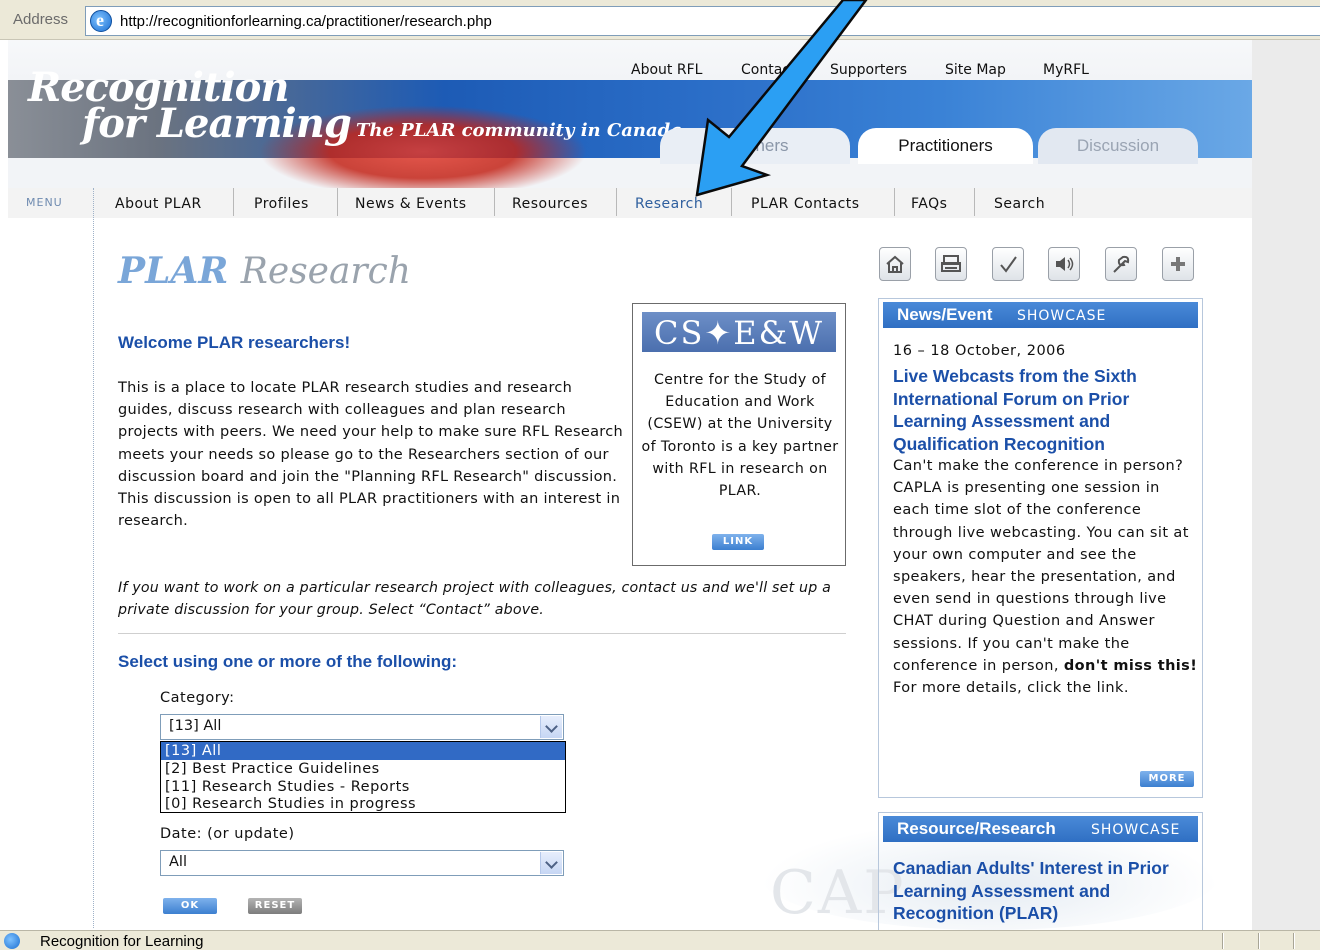 This screenshot has width=1320, height=950. I want to click on address-label: Address, so click(41, 19).